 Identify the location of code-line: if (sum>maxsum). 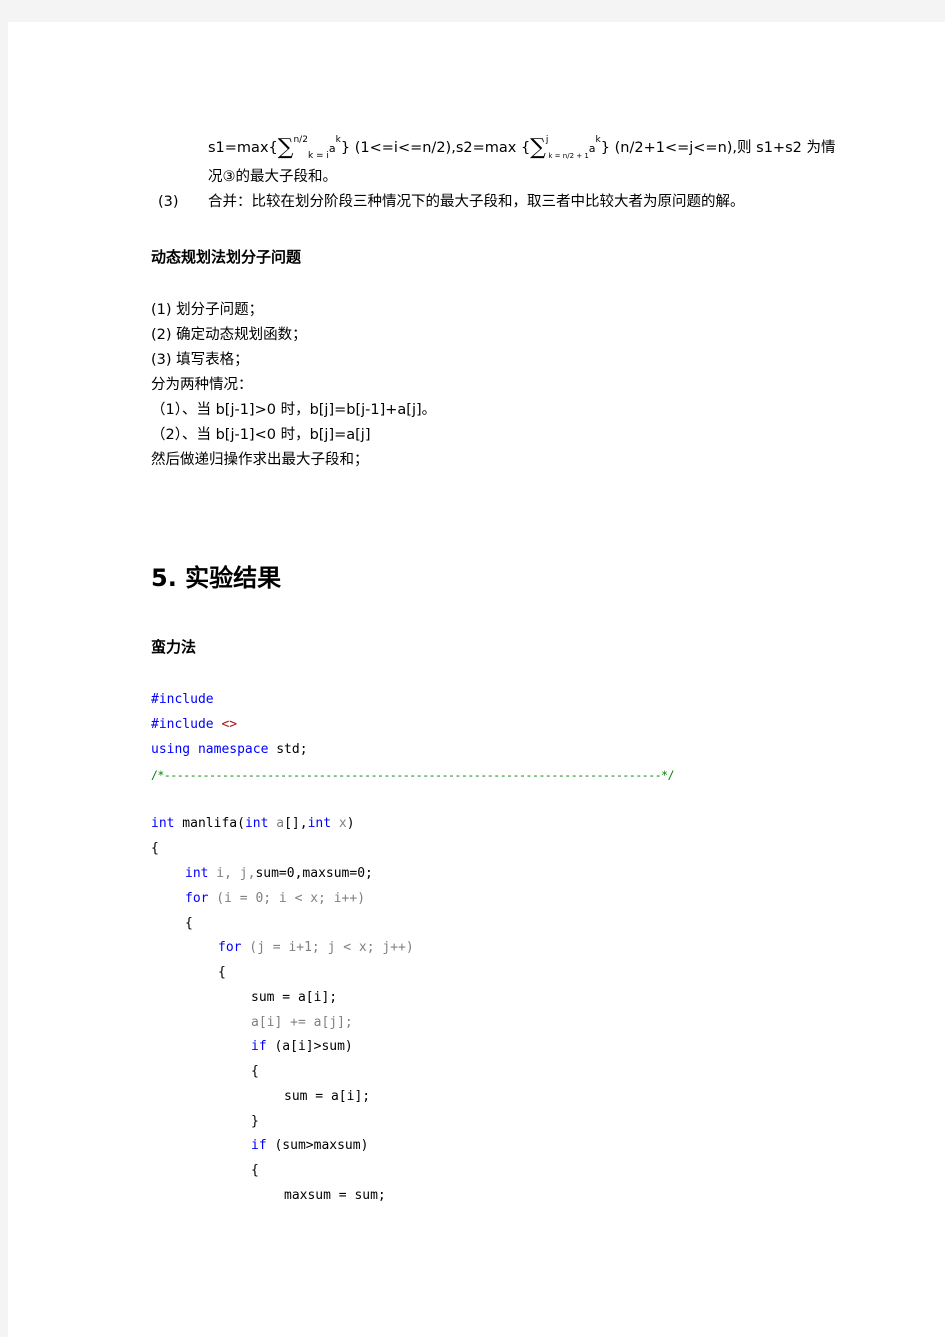
(309, 1146).